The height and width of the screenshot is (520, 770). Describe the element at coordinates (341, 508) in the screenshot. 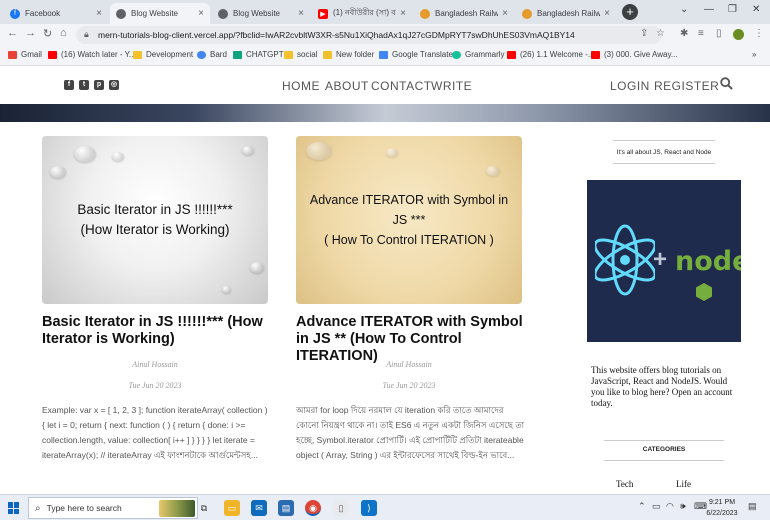

I see `document-icon: ▯` at that location.